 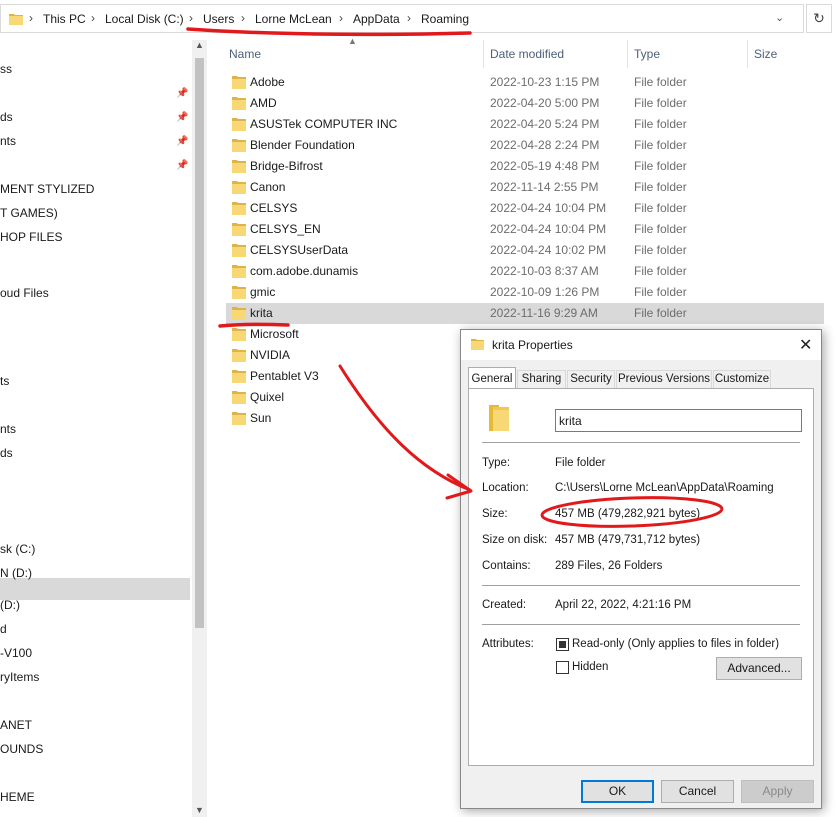 What do you see at coordinates (580, 463) in the screenshot?
I see `type-value: File folder` at bounding box center [580, 463].